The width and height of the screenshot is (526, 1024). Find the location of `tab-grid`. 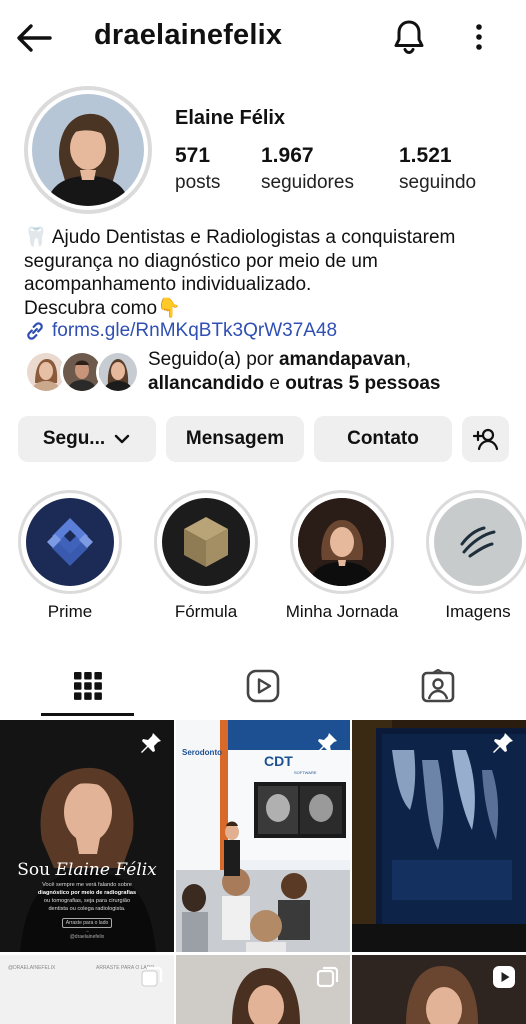

tab-grid is located at coordinates (87, 686).